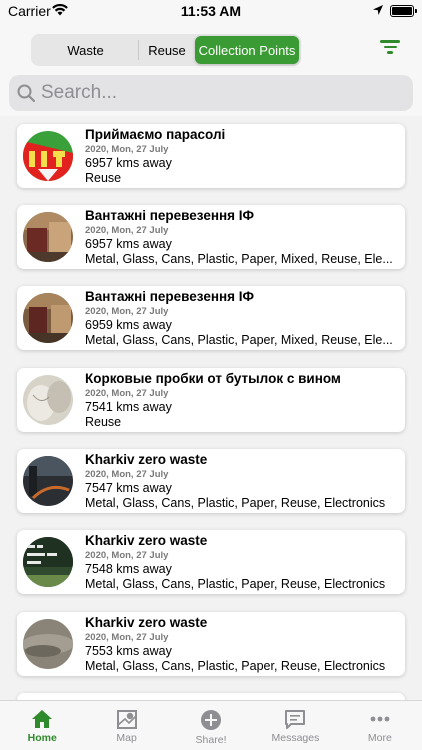 Image resolution: width=422 pixels, height=750 pixels. Describe the element at coordinates (211, 696) in the screenshot. I see `list-item` at that location.